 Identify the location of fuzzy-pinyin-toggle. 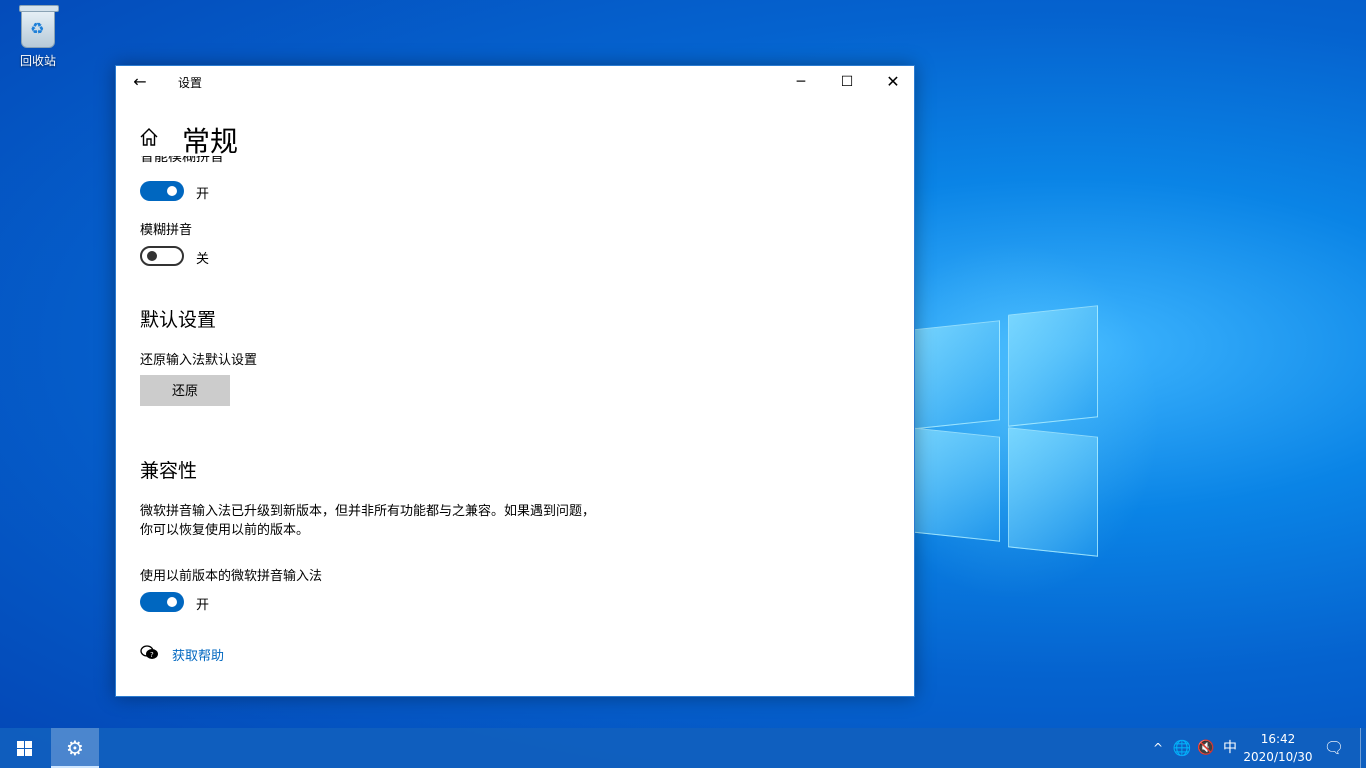
(162, 256).